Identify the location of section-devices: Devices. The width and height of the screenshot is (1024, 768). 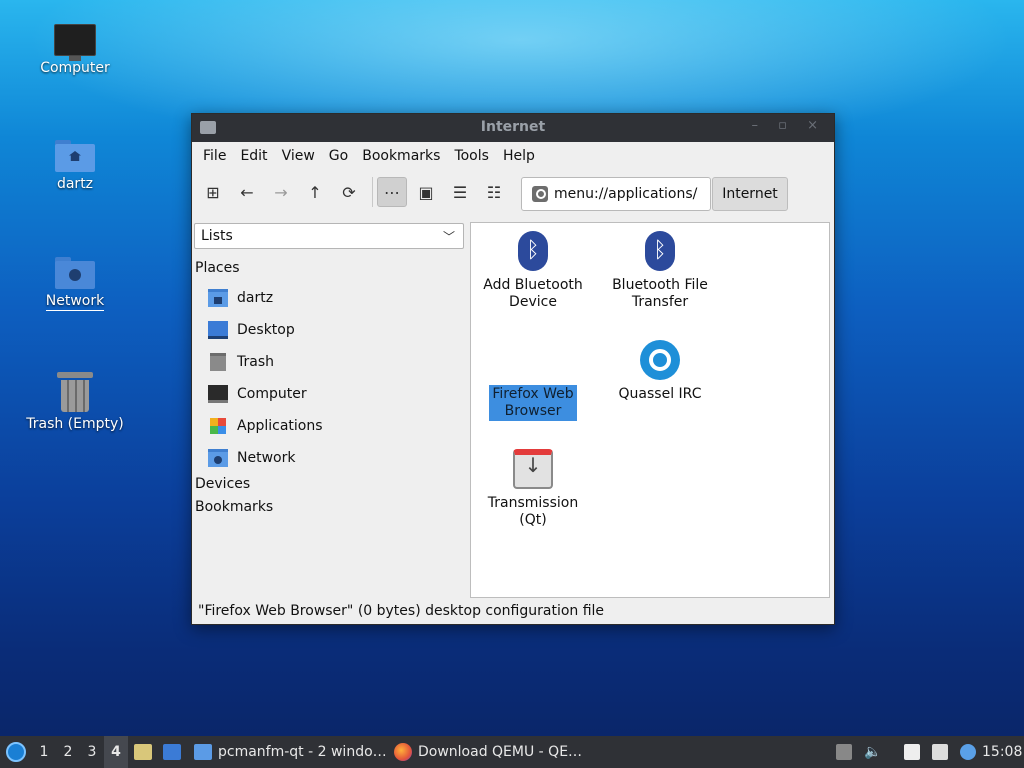
(222, 484).